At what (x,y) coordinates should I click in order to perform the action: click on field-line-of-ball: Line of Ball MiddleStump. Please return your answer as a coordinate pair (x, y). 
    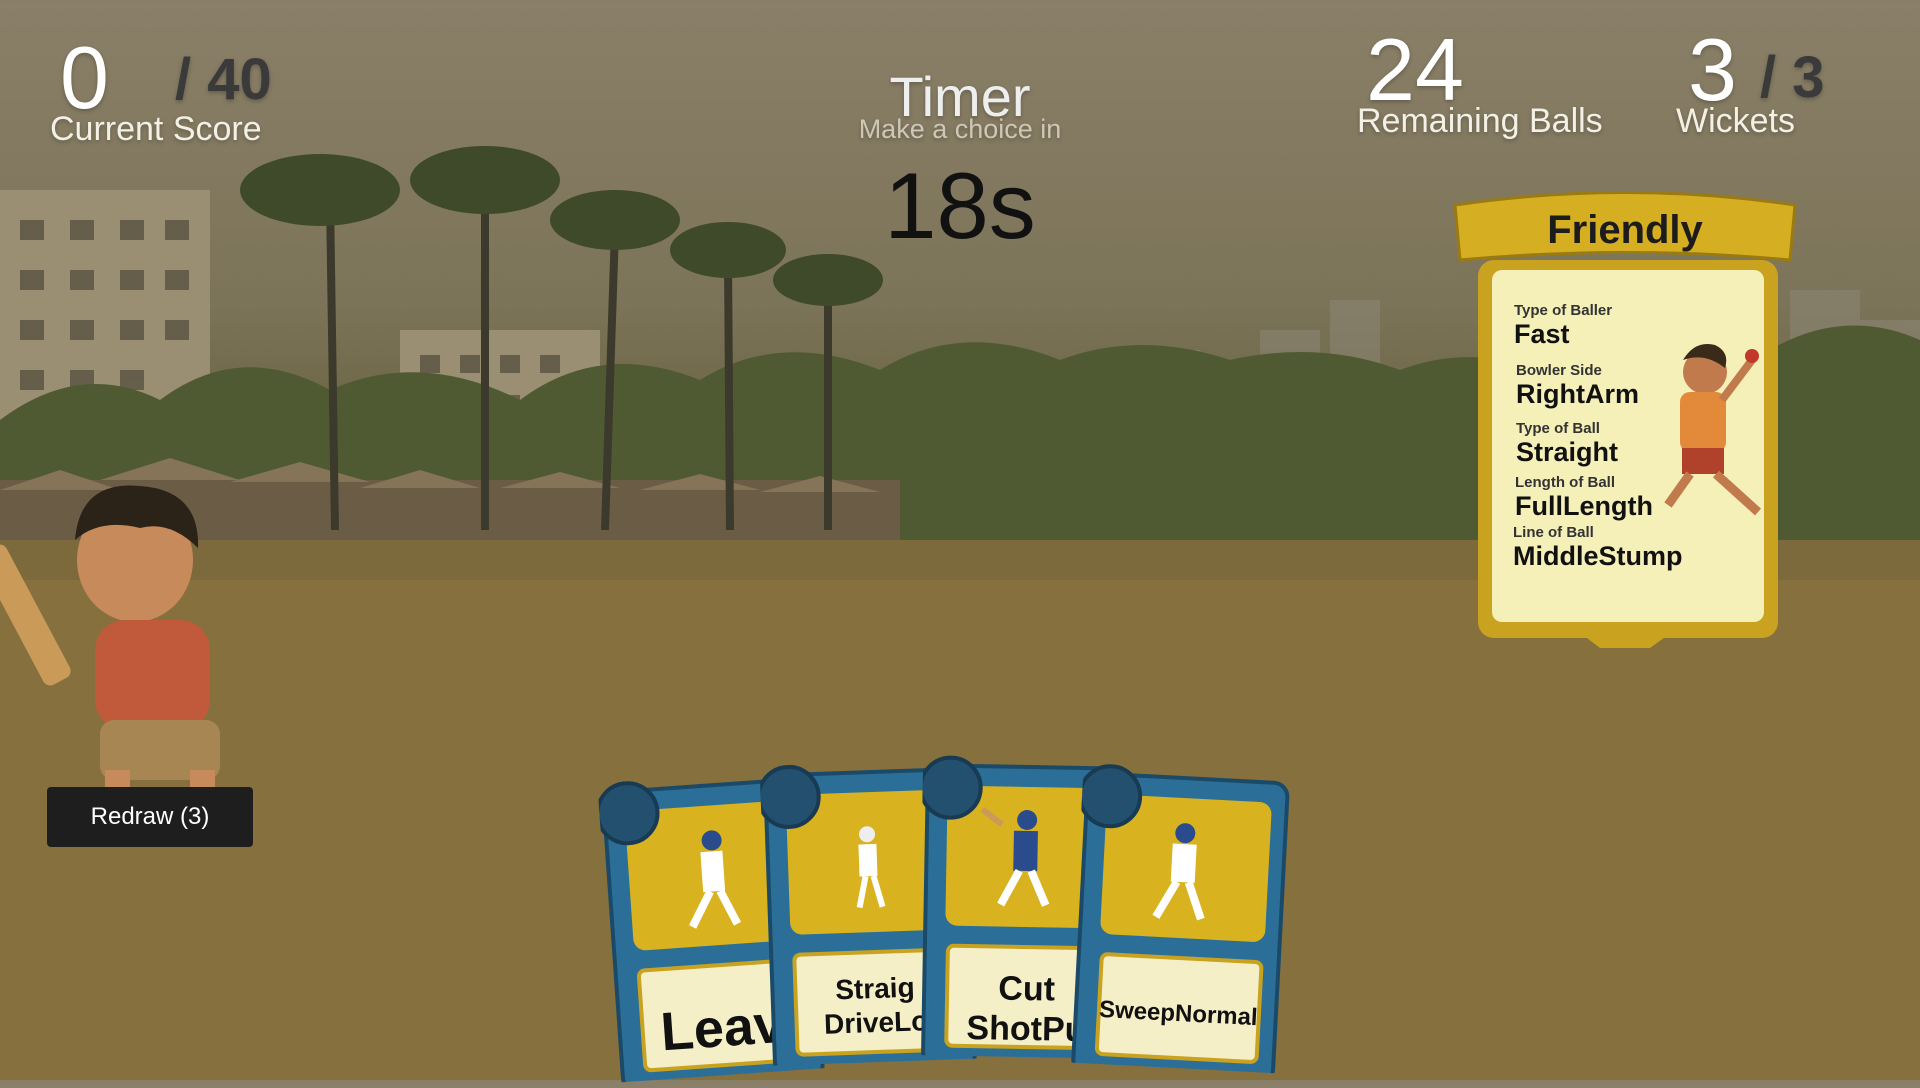
    Looking at the image, I should click on (1598, 548).